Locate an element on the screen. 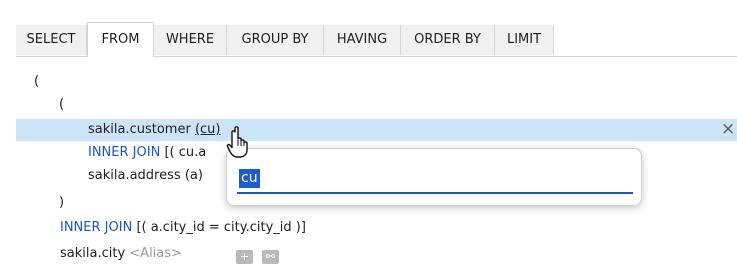 The width and height of the screenshot is (737, 265). alias-placeholder: <Alias> is located at coordinates (155, 253).